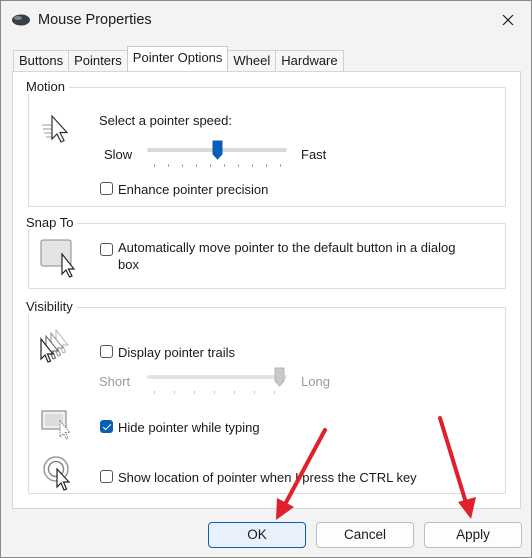 Image resolution: width=532 pixels, height=558 pixels. What do you see at coordinates (177, 58) in the screenshot?
I see `tab-pointer-options: Pointer Options` at bounding box center [177, 58].